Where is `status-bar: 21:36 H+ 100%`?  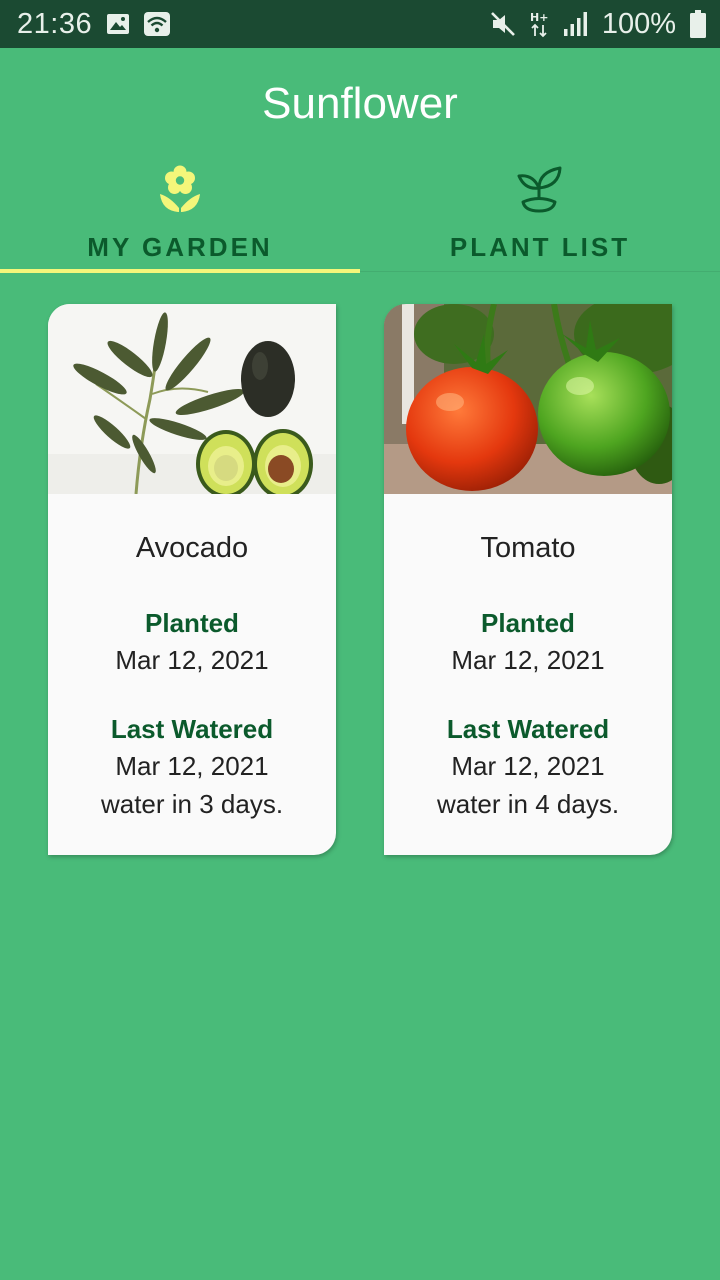
status-bar: 21:36 H+ 100% is located at coordinates (360, 24).